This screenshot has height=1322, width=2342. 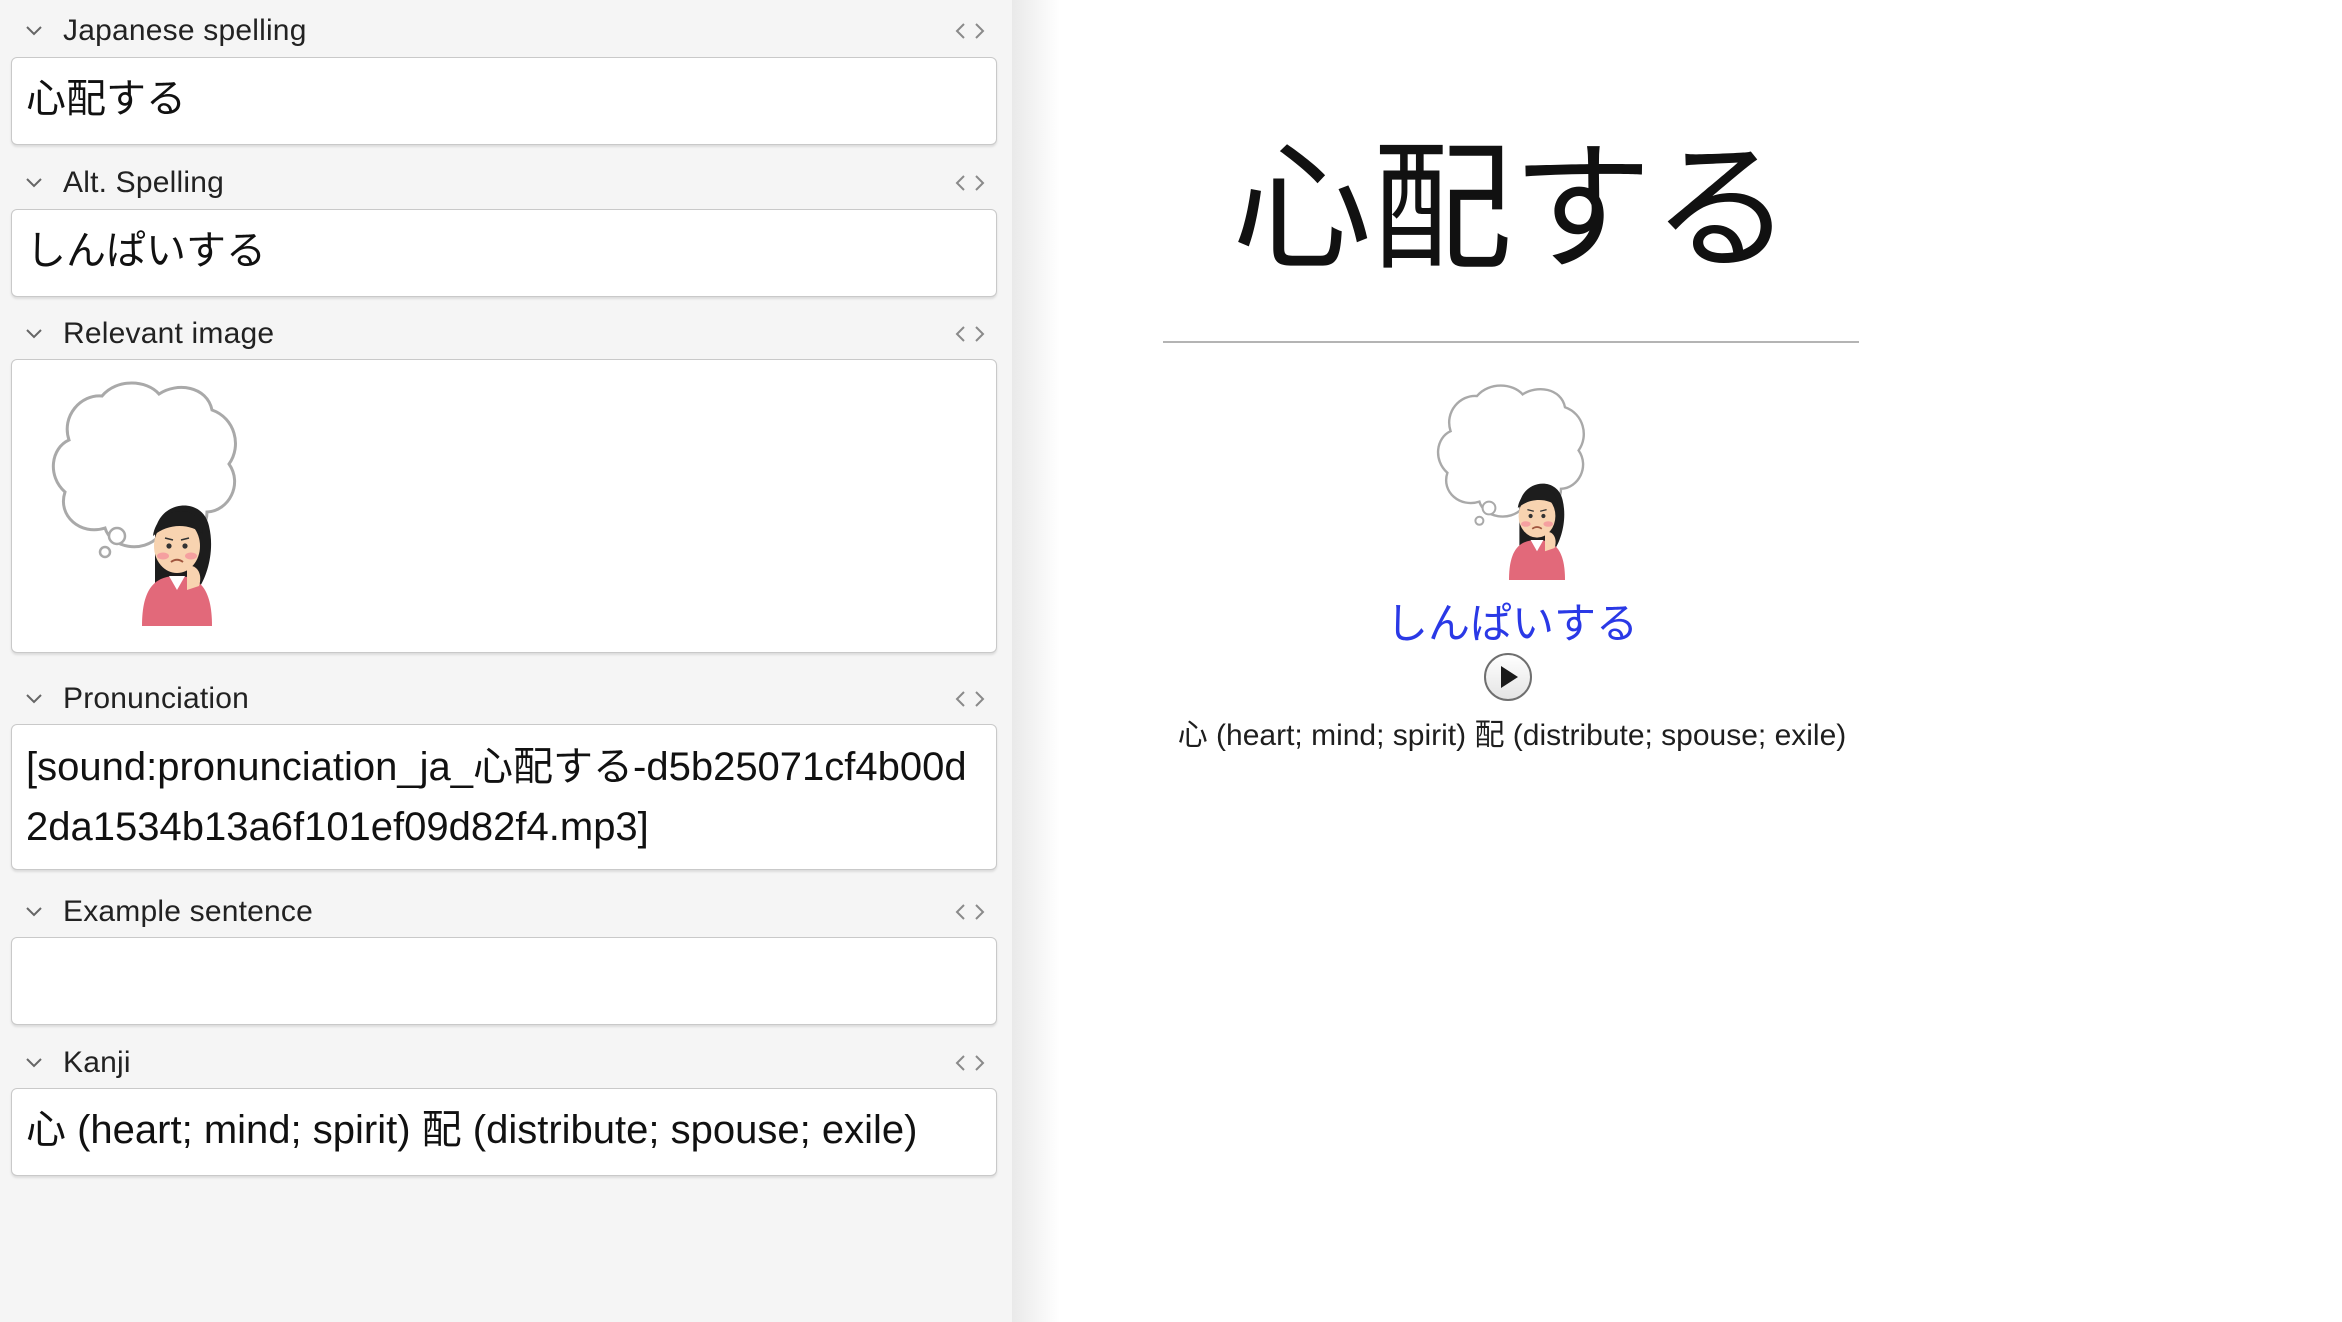 What do you see at coordinates (97, 1062) in the screenshot?
I see `field-label: Kanji` at bounding box center [97, 1062].